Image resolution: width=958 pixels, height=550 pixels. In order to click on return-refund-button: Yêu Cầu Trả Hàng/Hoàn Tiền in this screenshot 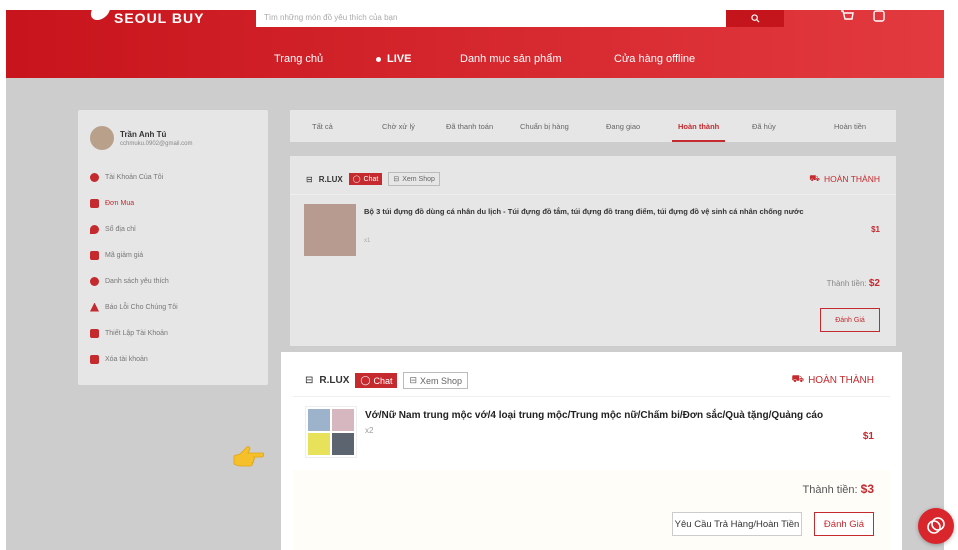, I will do `click(737, 524)`.